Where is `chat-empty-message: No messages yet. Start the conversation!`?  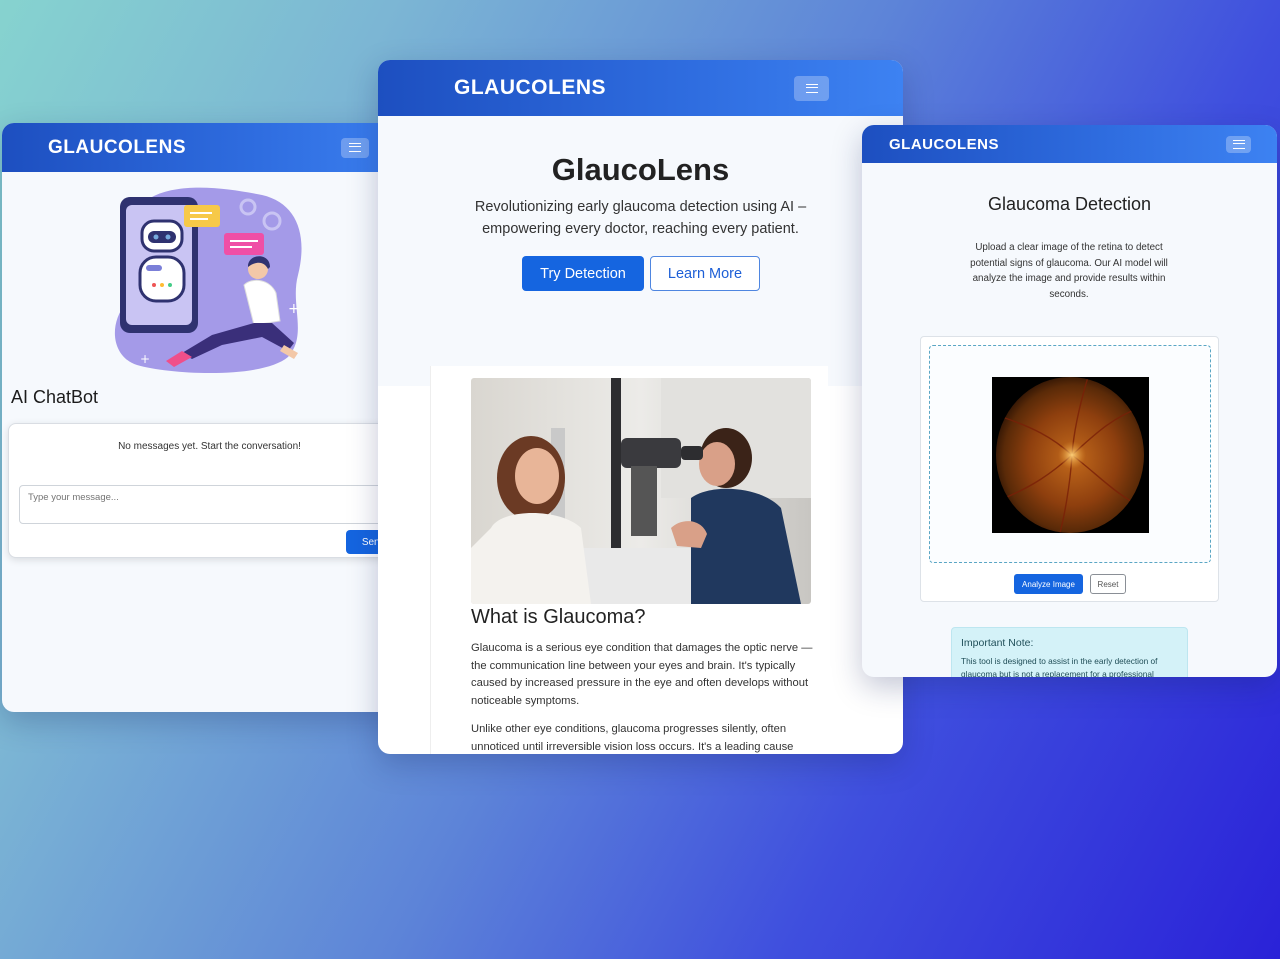
chat-empty-message: No messages yet. Start the conversation! is located at coordinates (209, 446).